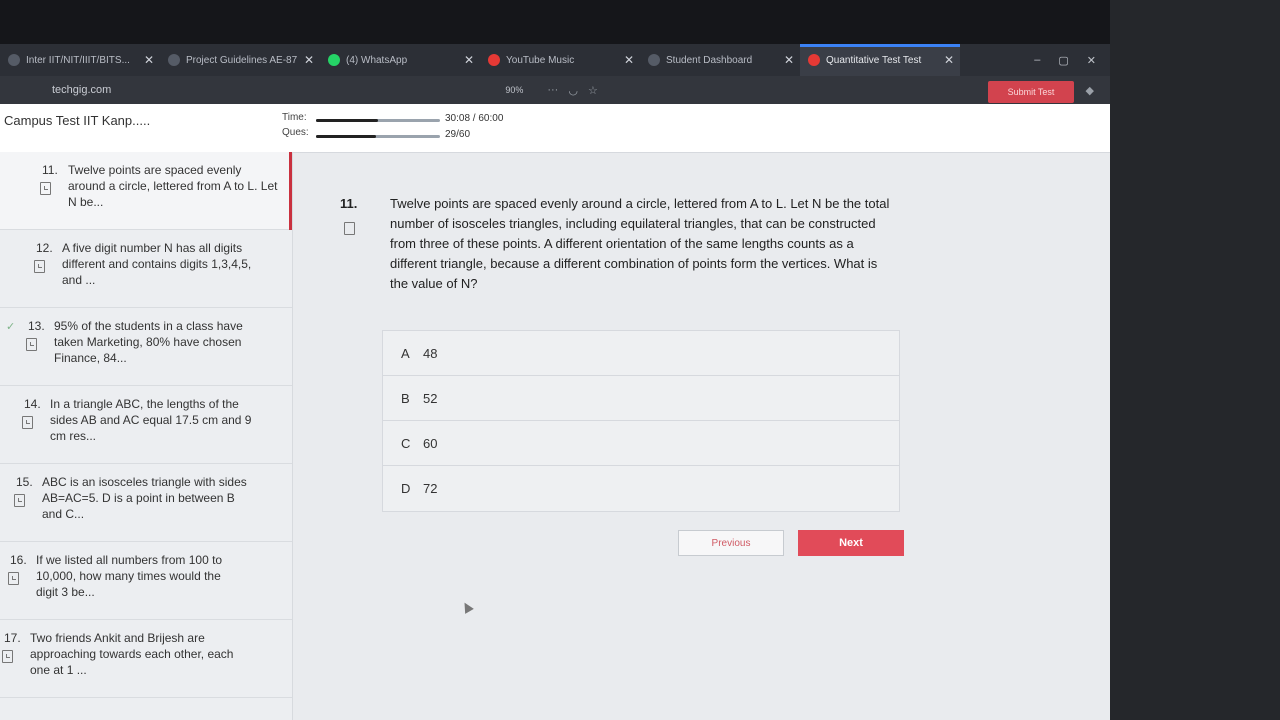  I want to click on address-icons: ··· ◡ ☆, so click(572, 90).